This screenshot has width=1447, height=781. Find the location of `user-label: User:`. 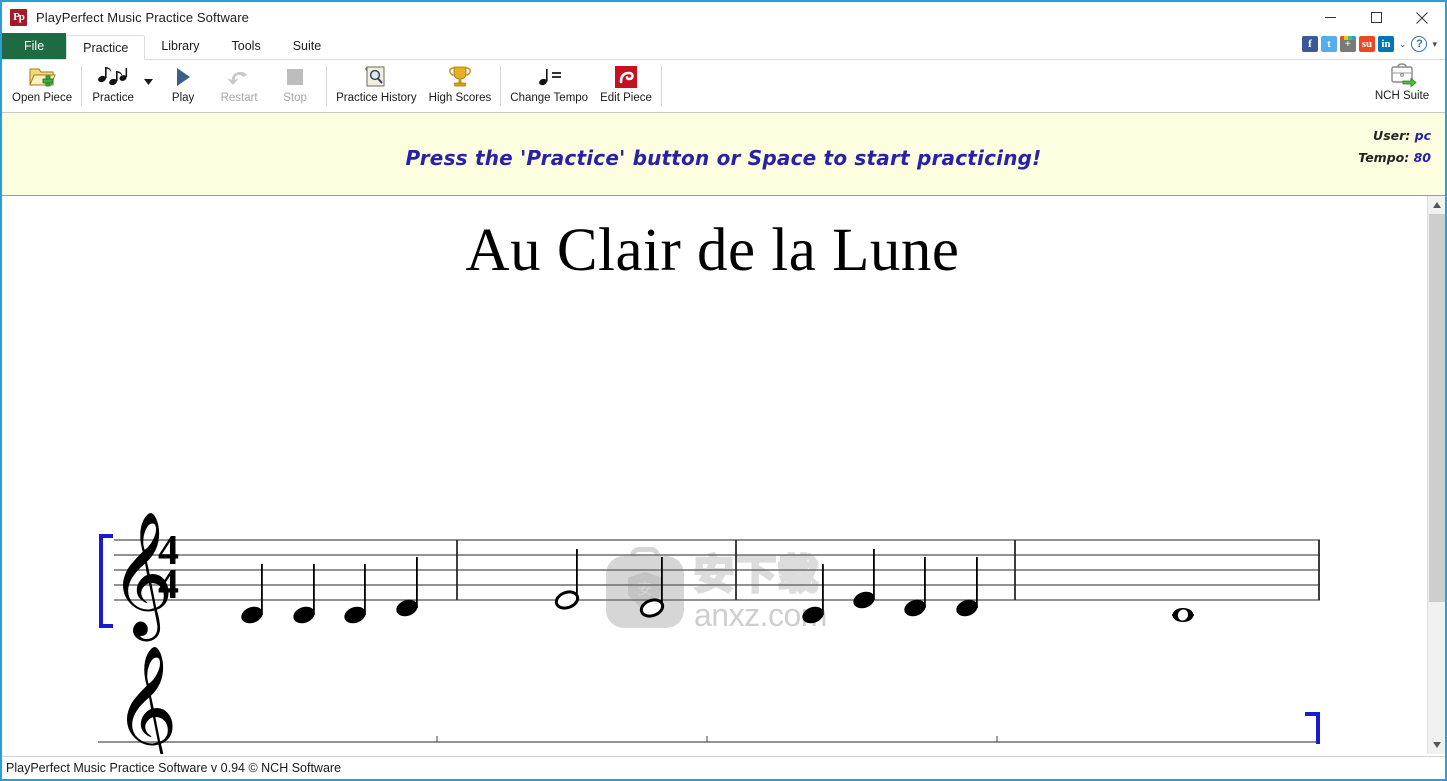

user-label: User: is located at coordinates (1392, 135).